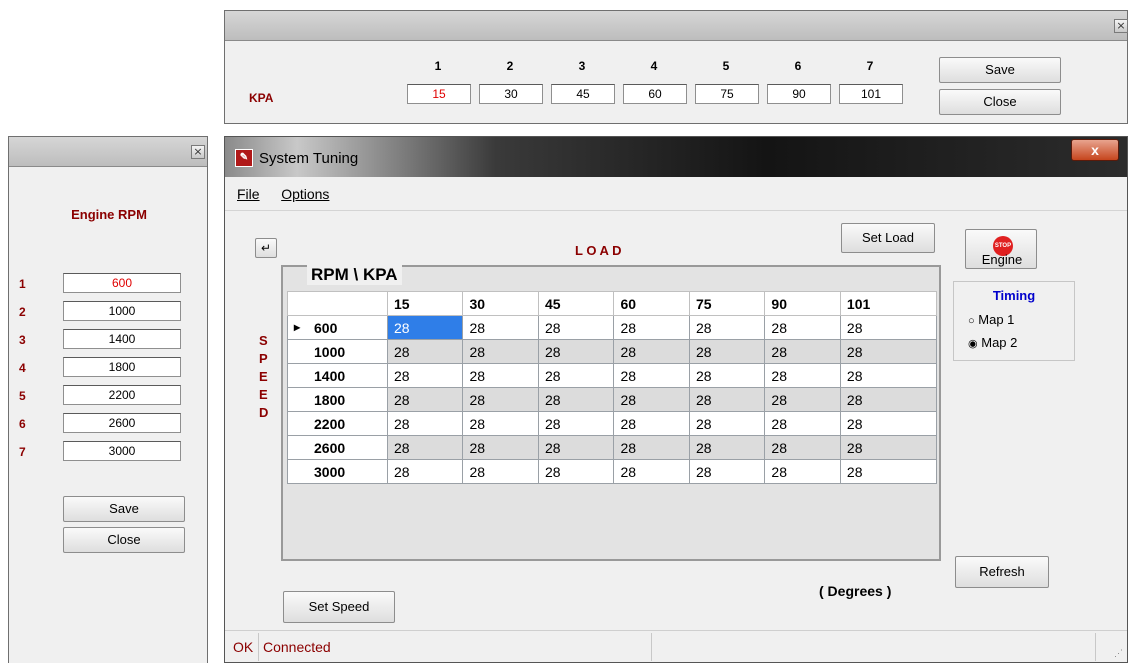  Describe the element at coordinates (337, 423) in the screenshot. I see `grid-row-header-2200: 2200` at that location.